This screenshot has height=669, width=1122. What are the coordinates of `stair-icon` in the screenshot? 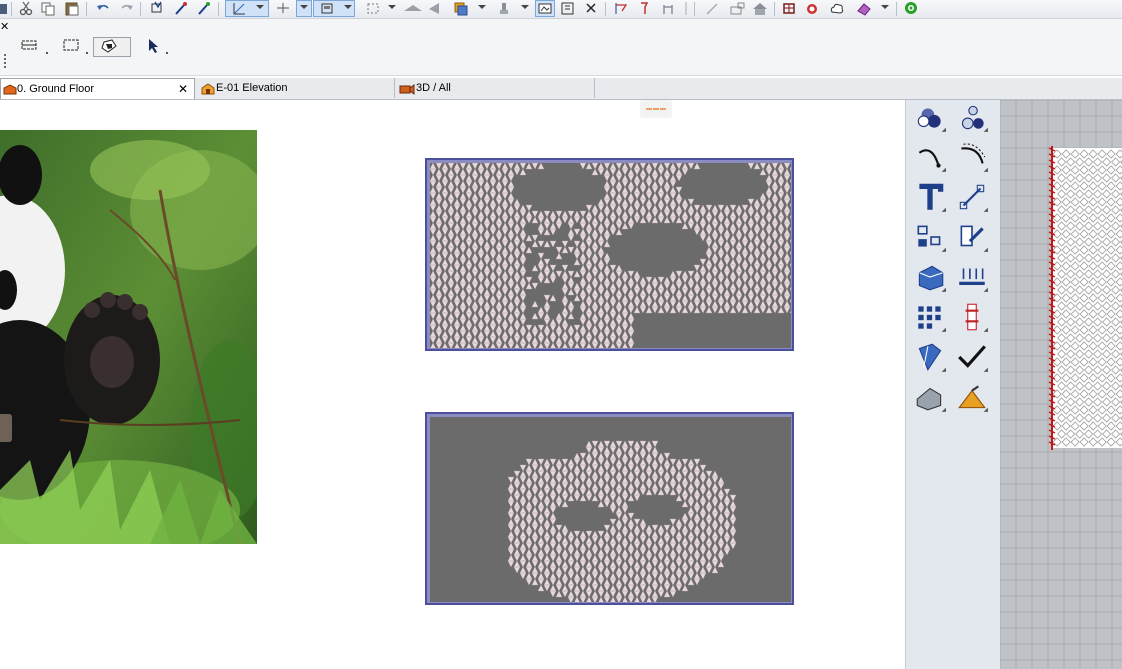 It's located at (972, 277).